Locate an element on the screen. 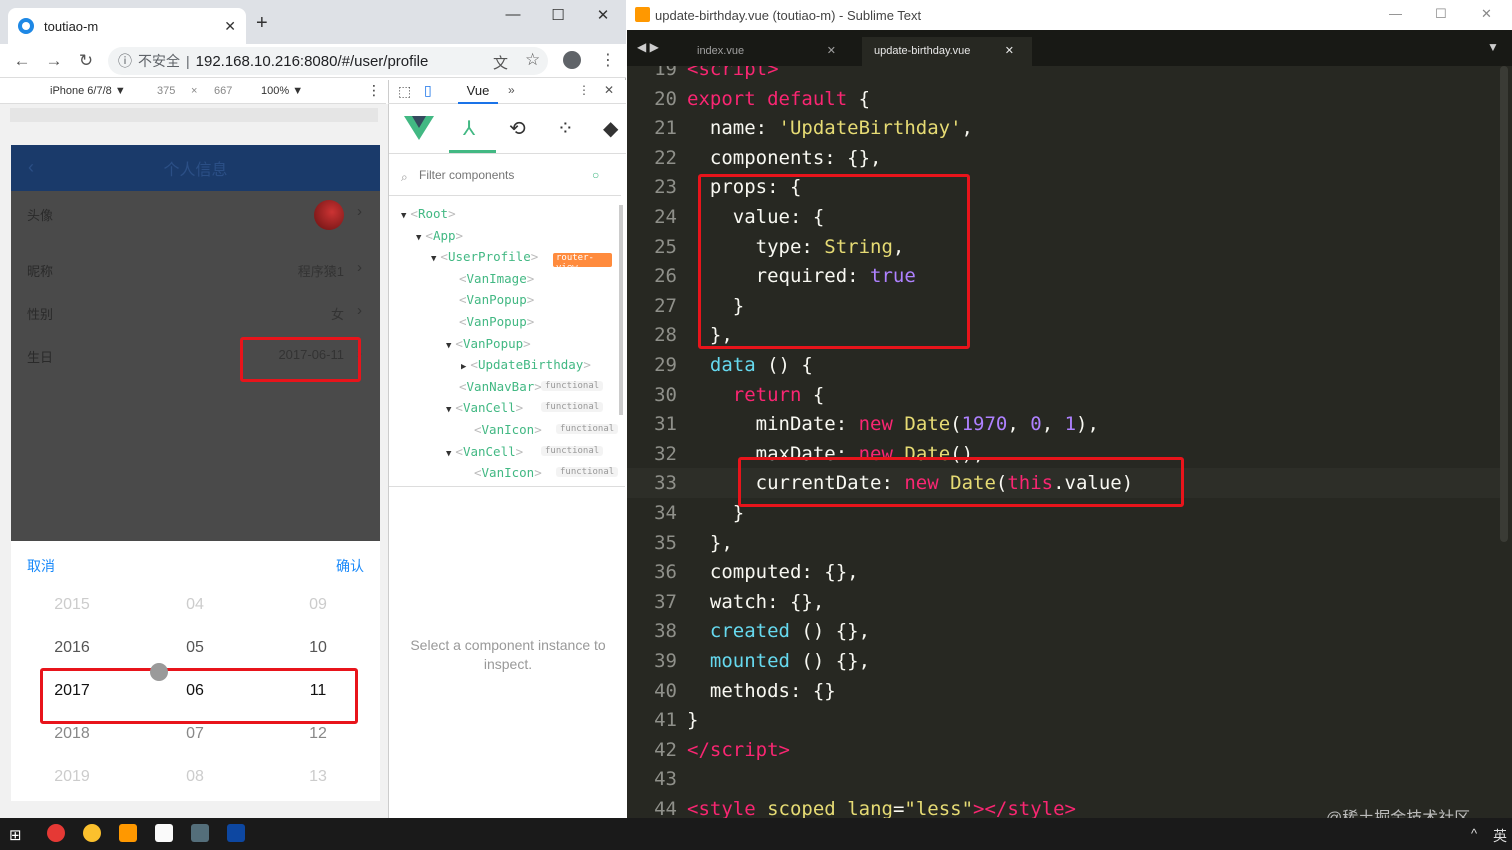 The image size is (1512, 850). cell-gender: 性别 女 › is located at coordinates (195, 312).